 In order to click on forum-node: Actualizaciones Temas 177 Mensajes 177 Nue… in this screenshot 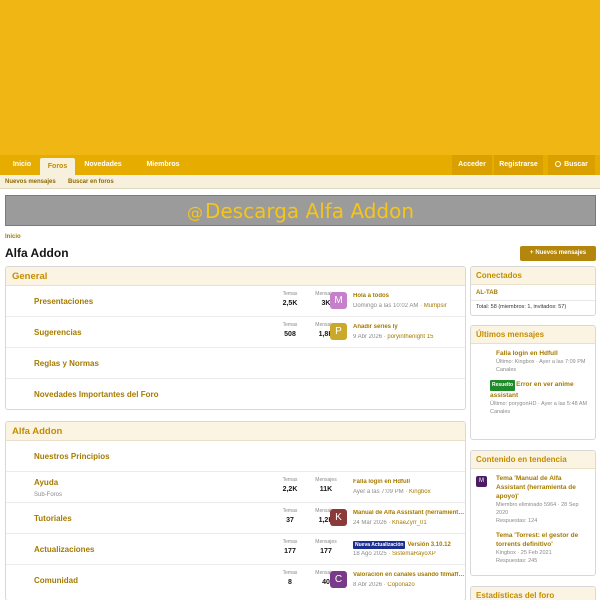, I will do `click(235, 549)`.